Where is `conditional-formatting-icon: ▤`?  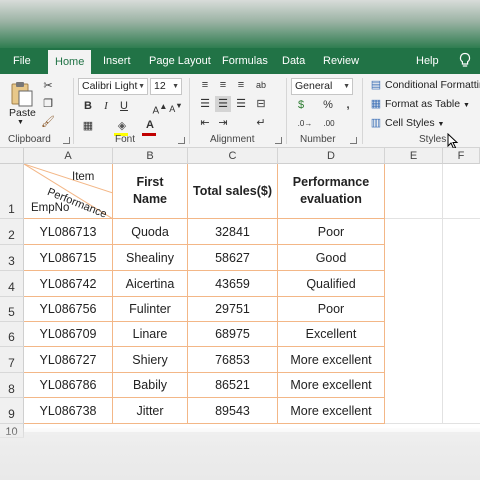 conditional-formatting-icon: ▤ is located at coordinates (376, 85).